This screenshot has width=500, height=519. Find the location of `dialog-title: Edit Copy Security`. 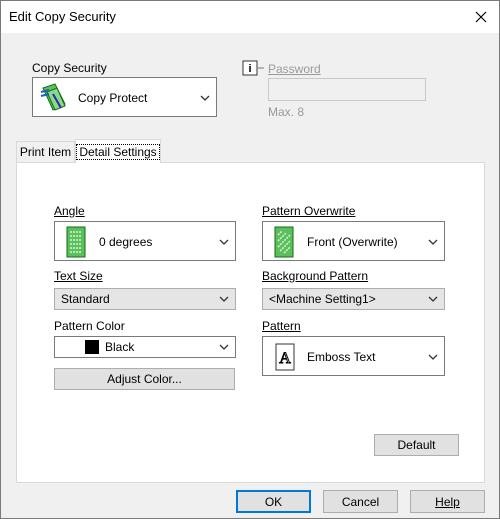

dialog-title: Edit Copy Security is located at coordinates (62, 16).